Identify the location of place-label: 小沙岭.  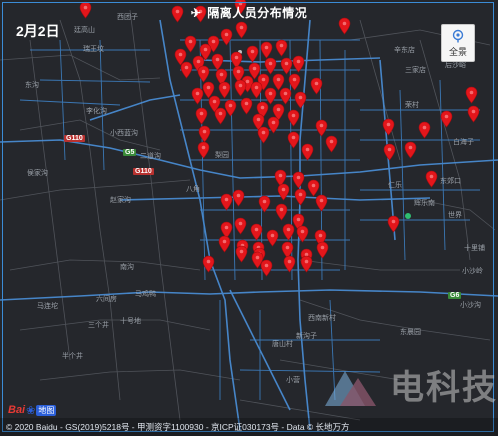
(472, 271).